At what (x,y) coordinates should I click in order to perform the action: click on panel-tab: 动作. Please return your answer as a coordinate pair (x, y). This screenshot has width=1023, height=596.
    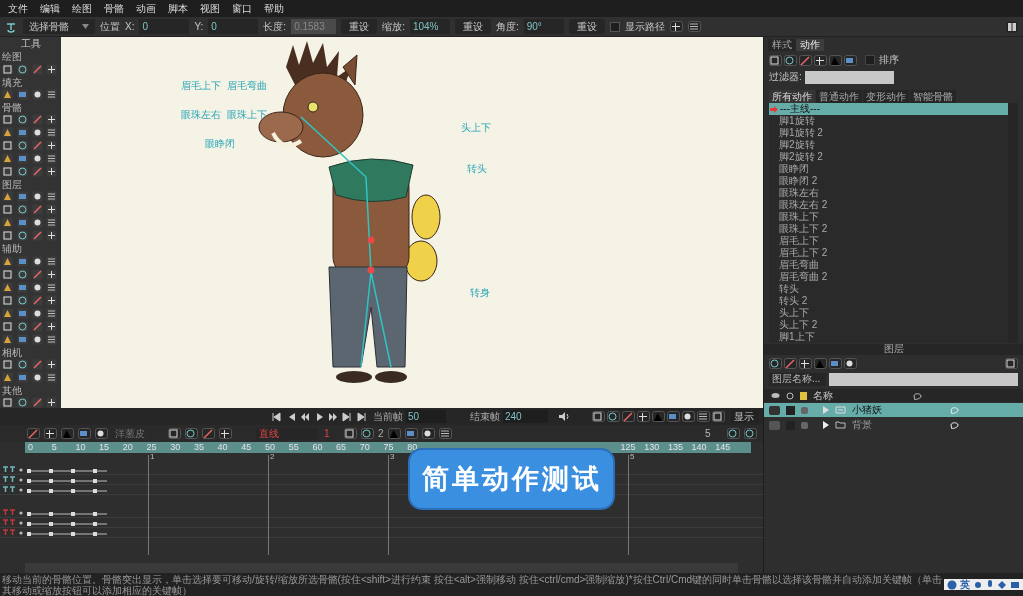
    Looking at the image, I should click on (810, 45).